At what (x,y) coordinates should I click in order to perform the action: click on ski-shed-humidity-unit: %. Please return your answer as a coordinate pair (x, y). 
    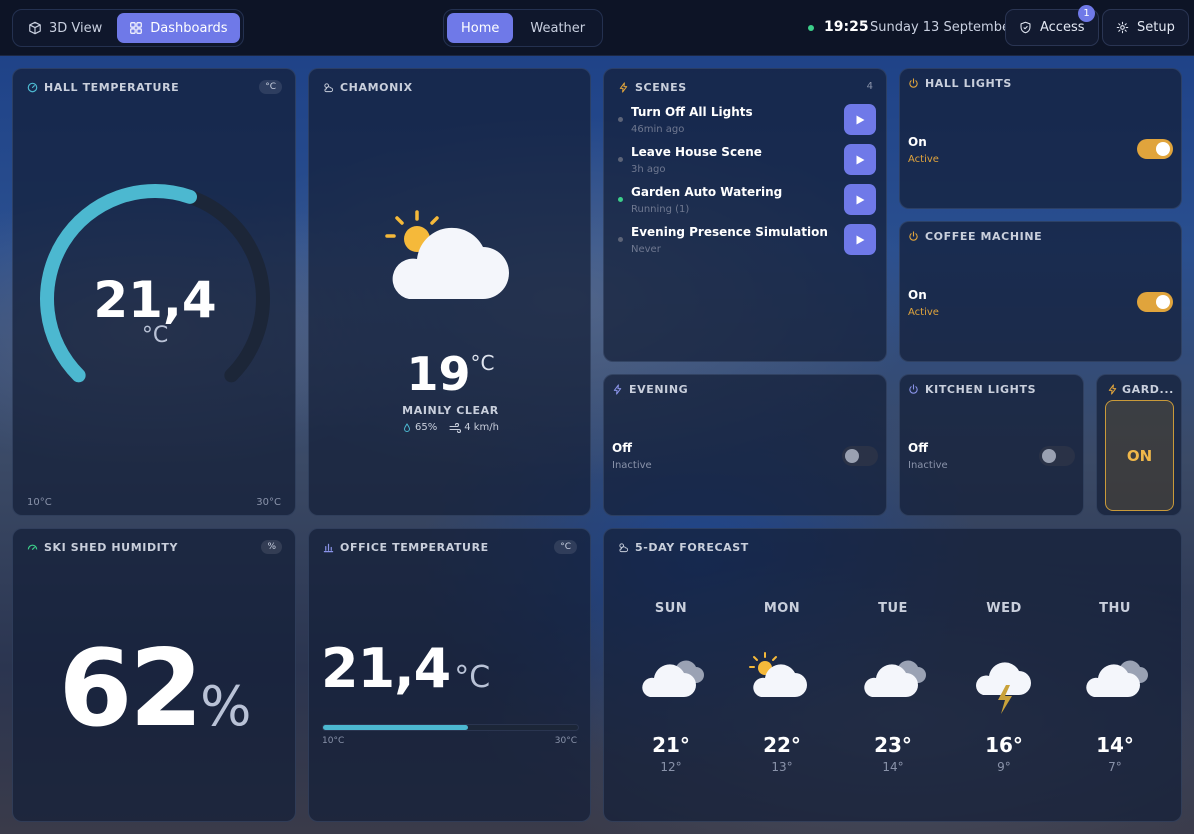
    Looking at the image, I should click on (226, 706).